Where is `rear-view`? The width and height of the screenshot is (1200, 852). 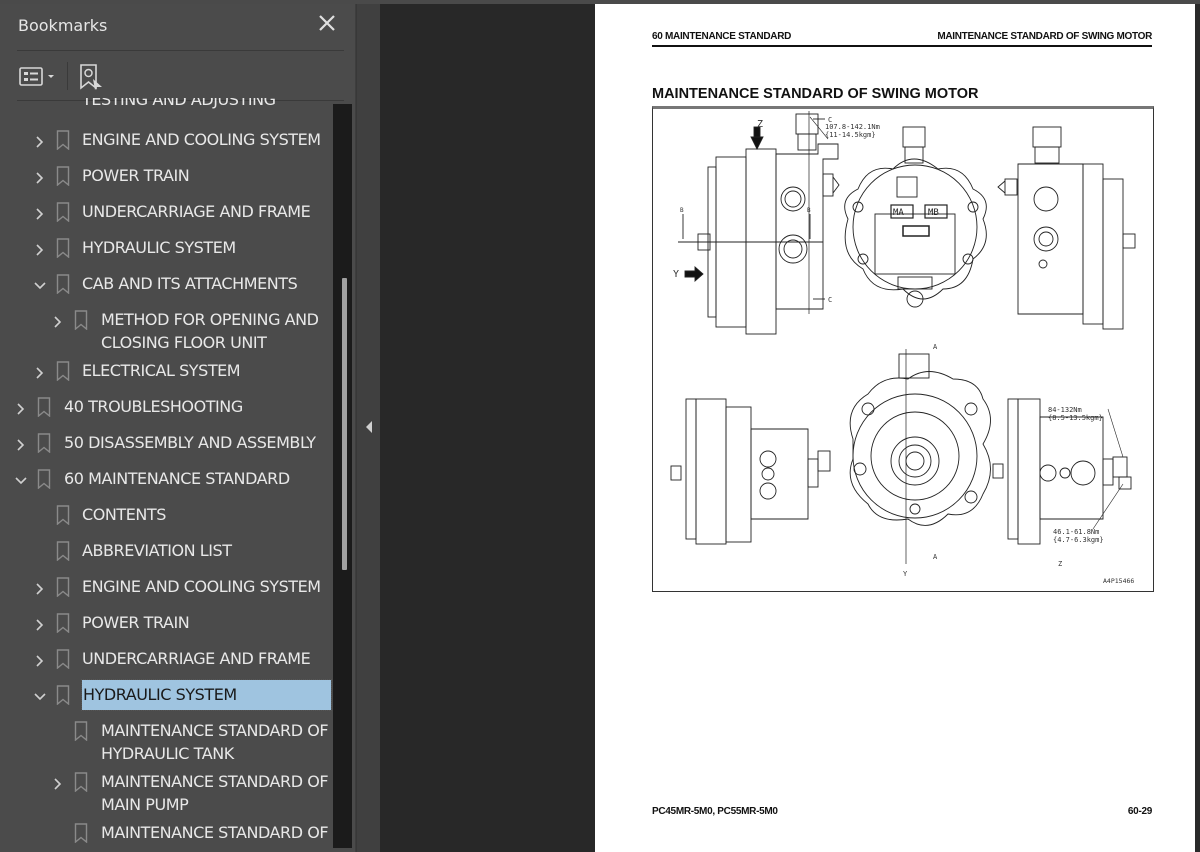 rear-view is located at coordinates (920, 456).